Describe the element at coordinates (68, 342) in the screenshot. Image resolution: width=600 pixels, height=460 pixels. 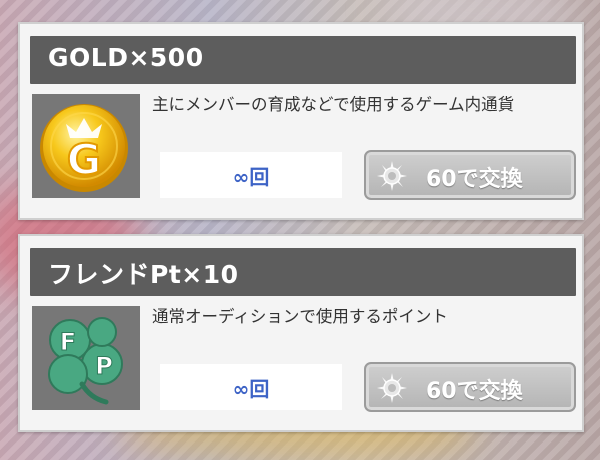
I see `clover-letter-f: F` at that location.